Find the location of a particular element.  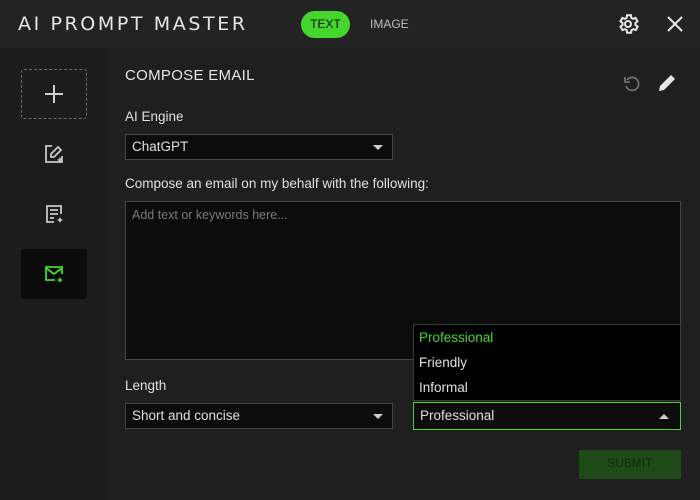

tone-option-professional: Professional is located at coordinates (547, 337).